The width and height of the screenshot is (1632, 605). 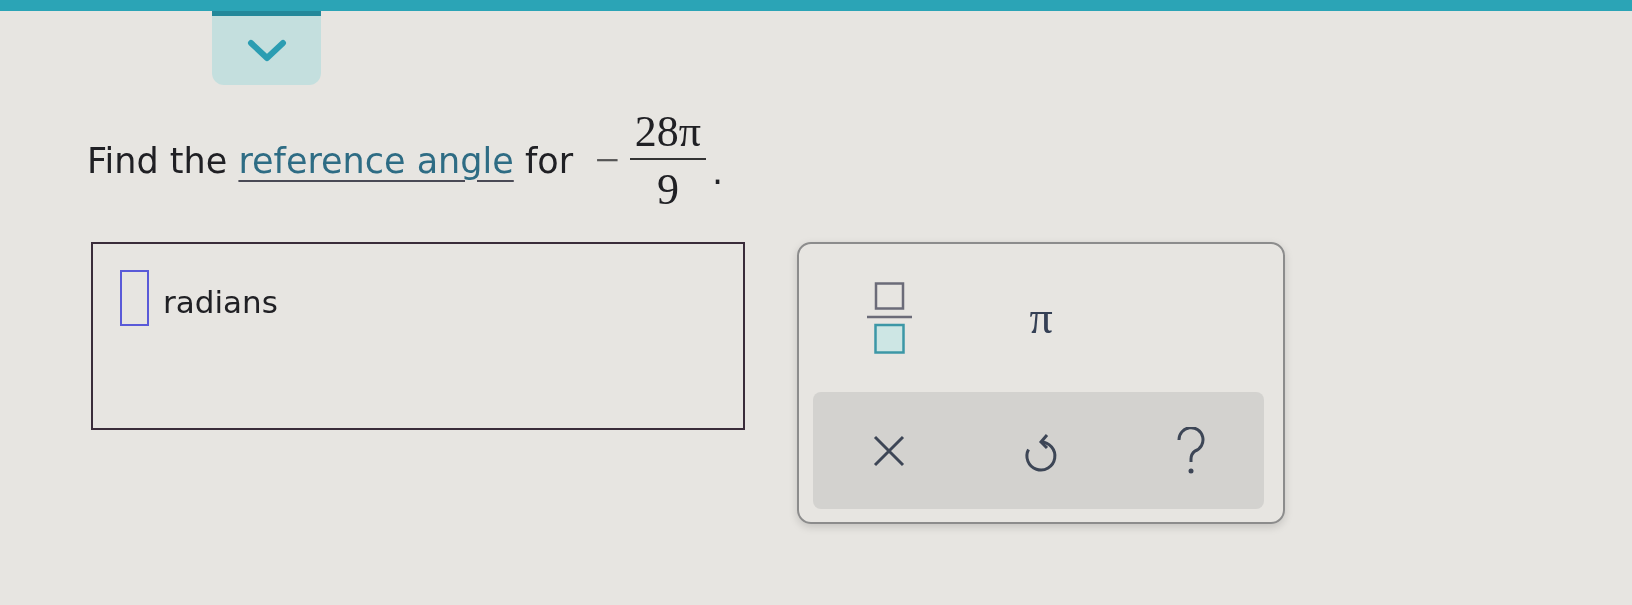 What do you see at coordinates (1041, 318) in the screenshot?
I see `symbol-key: π` at bounding box center [1041, 318].